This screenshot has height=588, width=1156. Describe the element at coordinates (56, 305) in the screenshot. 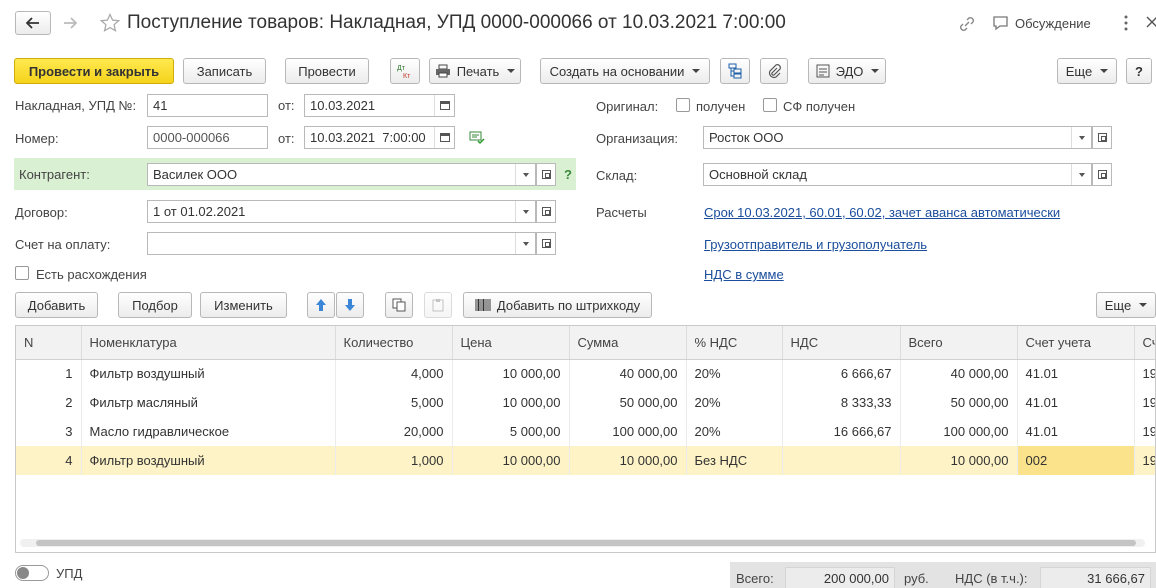

I see `add-row-button: Добавить` at that location.